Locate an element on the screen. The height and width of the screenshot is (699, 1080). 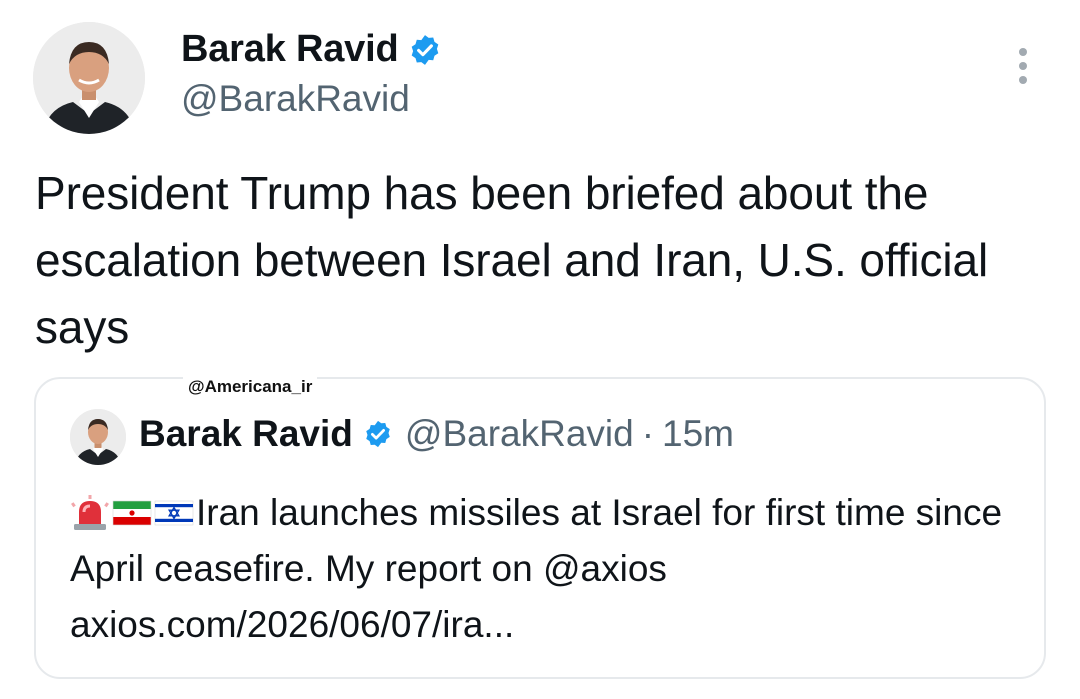
more-vertical-icon is located at coordinates (1023, 66).